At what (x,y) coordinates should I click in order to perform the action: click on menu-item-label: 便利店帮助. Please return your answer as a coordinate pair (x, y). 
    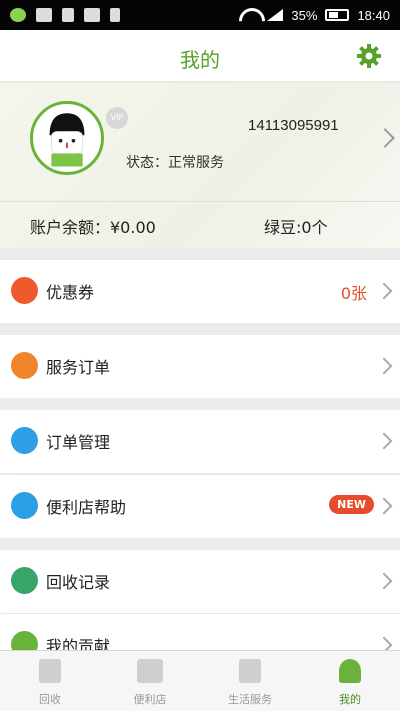
    Looking at the image, I should click on (86, 507).